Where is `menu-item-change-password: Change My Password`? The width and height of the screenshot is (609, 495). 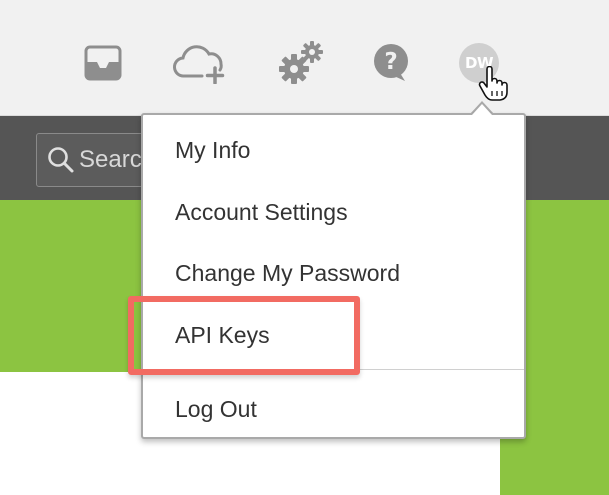
menu-item-change-password: Change My Password is located at coordinates (287, 273).